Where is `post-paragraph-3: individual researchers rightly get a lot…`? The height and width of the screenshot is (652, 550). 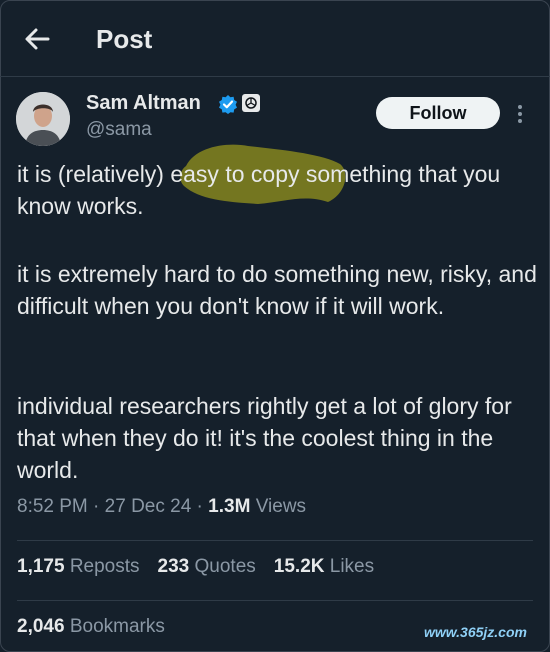 post-paragraph-3: individual researchers rightly get a lot… is located at coordinates (268, 438).